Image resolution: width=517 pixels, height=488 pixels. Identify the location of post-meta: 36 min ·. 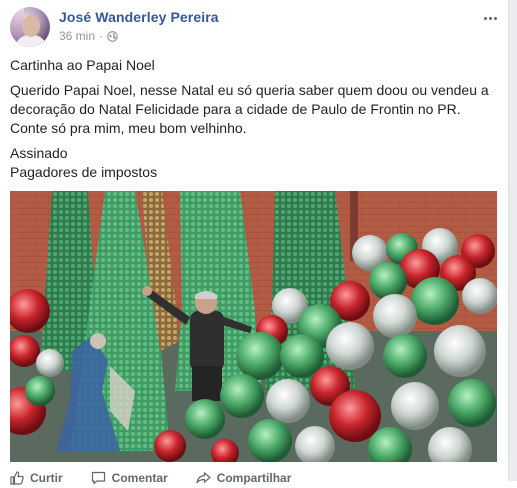
(88, 36).